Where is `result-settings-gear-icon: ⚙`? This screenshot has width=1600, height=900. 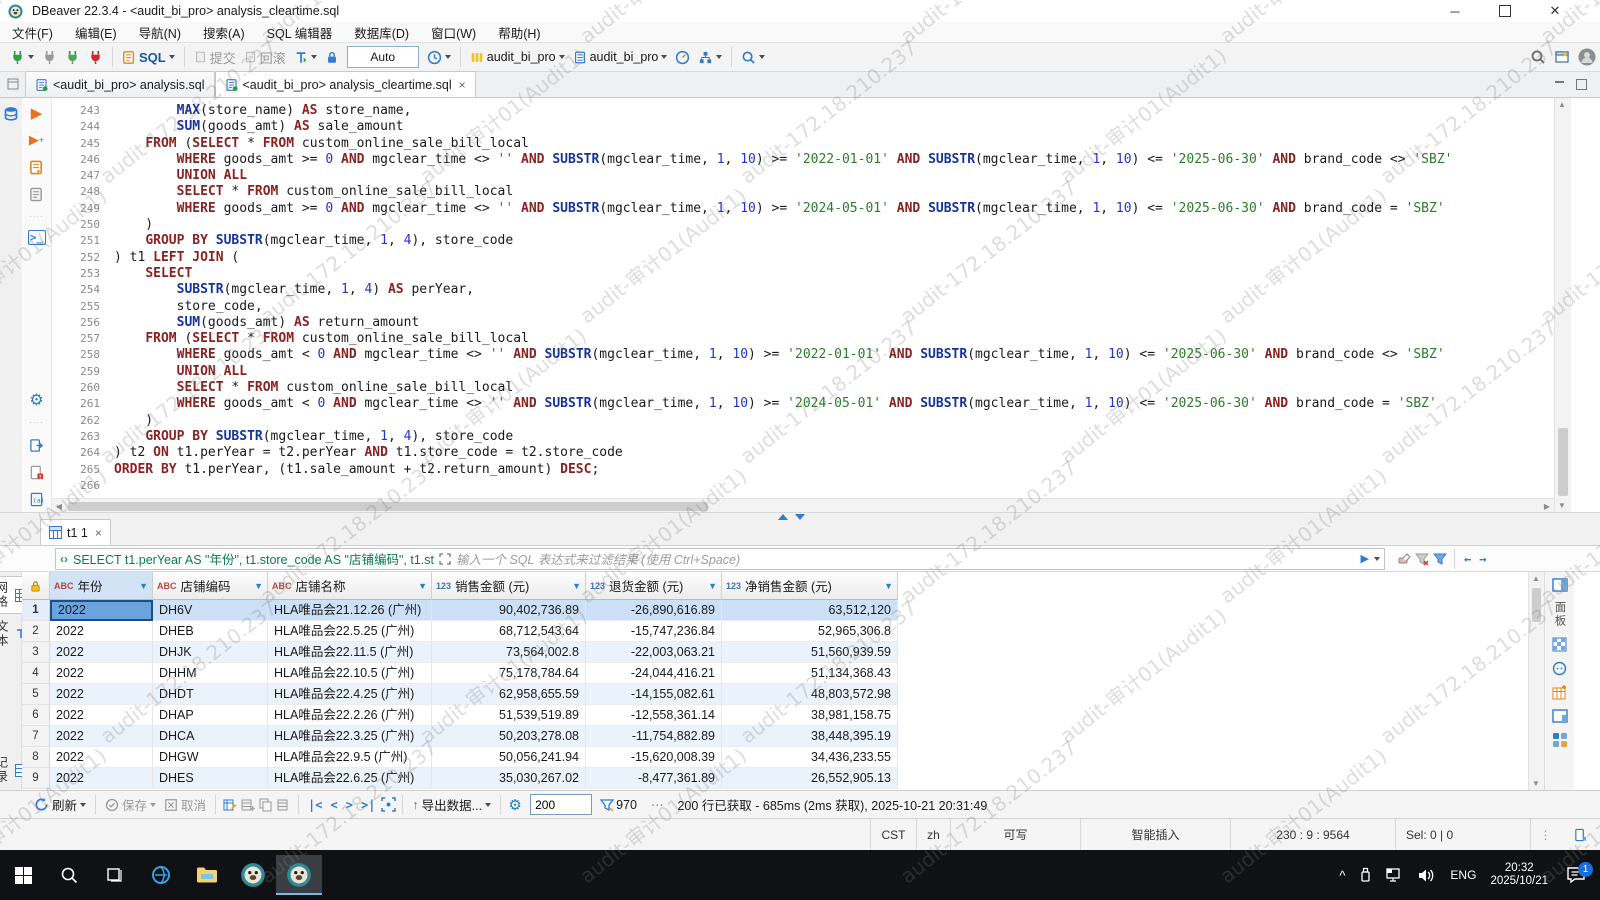 result-settings-gear-icon: ⚙ is located at coordinates (515, 805).